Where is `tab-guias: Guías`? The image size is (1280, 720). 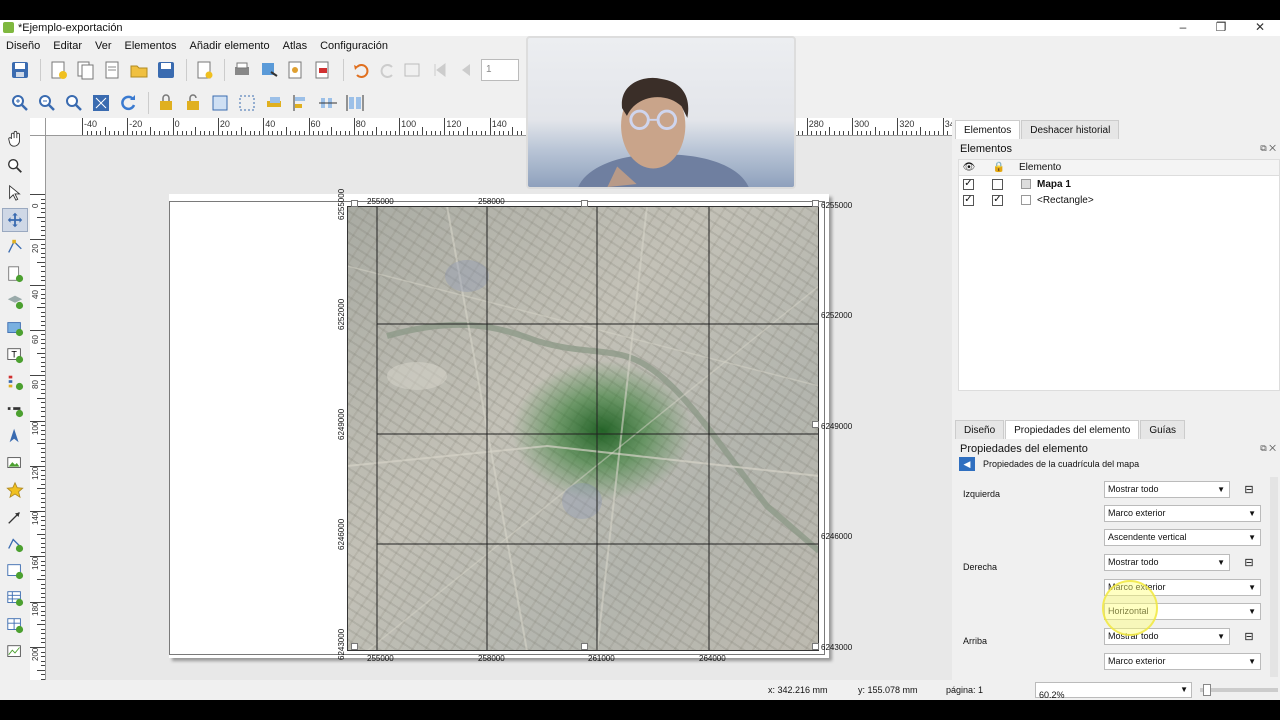
tab-guias: Guías is located at coordinates (1163, 429).